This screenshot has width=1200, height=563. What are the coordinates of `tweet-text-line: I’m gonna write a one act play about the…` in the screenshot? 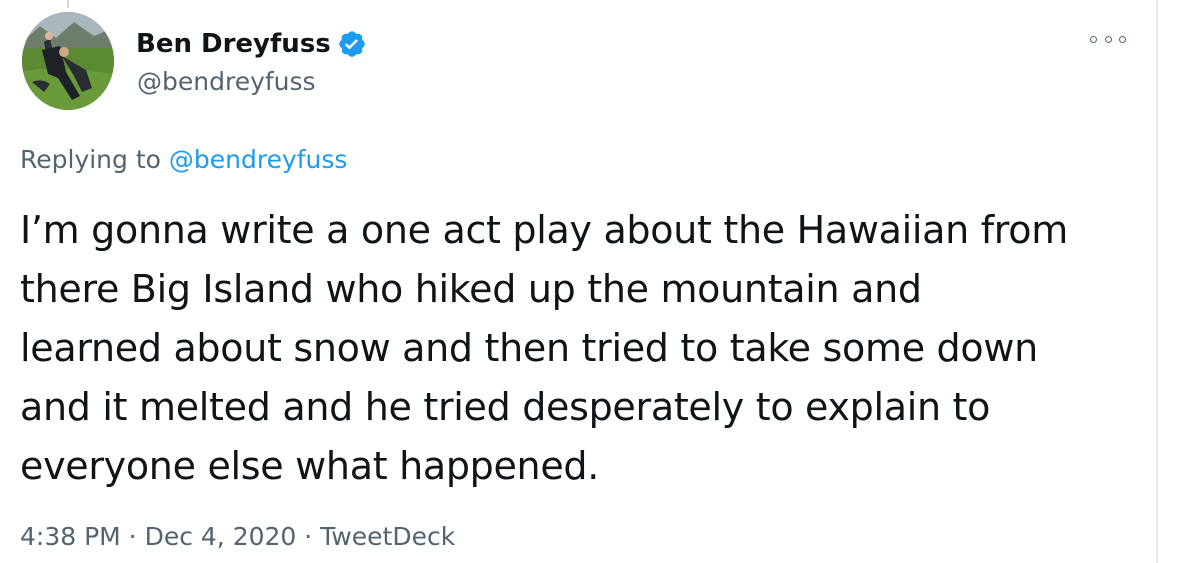 It's located at (544, 230).